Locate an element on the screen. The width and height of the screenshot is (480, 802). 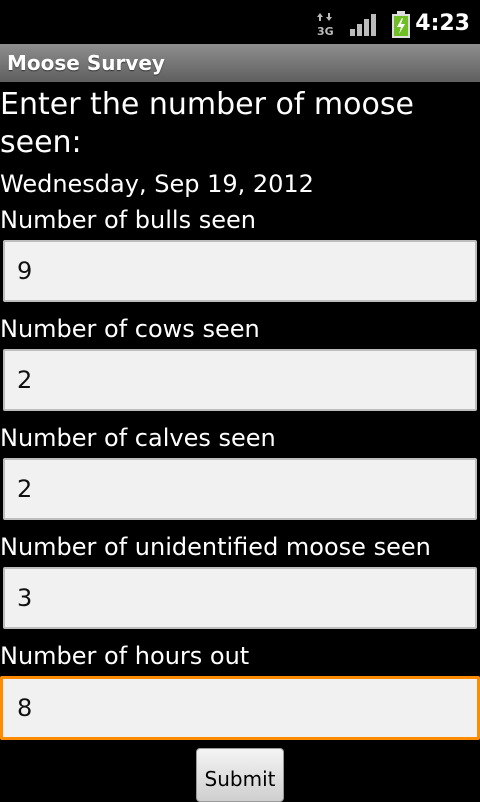
status-bar: 3G 4:23 is located at coordinates (240, 25).